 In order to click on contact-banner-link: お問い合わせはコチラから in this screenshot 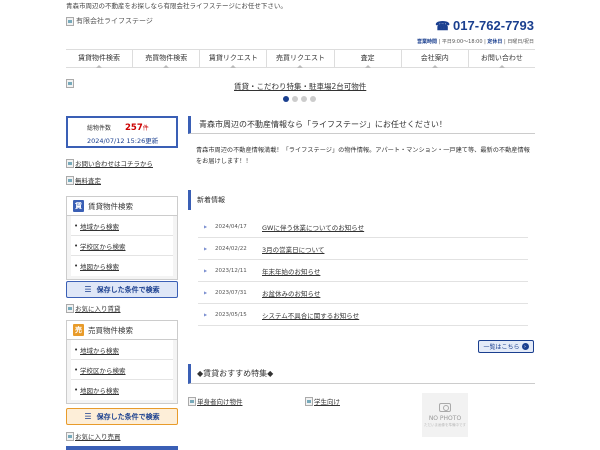, I will do `click(109, 163)`.